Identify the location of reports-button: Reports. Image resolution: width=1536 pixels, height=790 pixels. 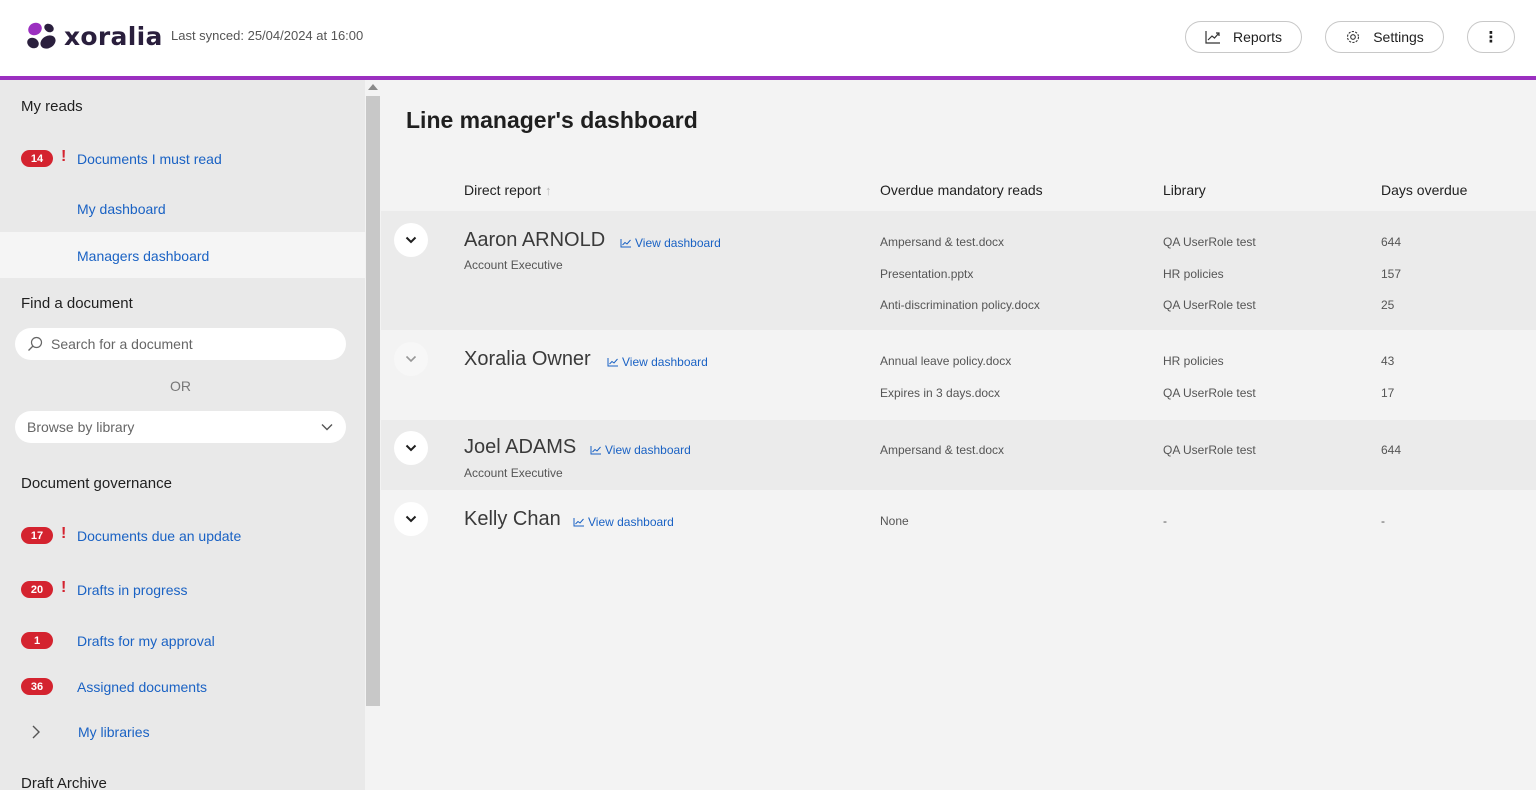
(1243, 37).